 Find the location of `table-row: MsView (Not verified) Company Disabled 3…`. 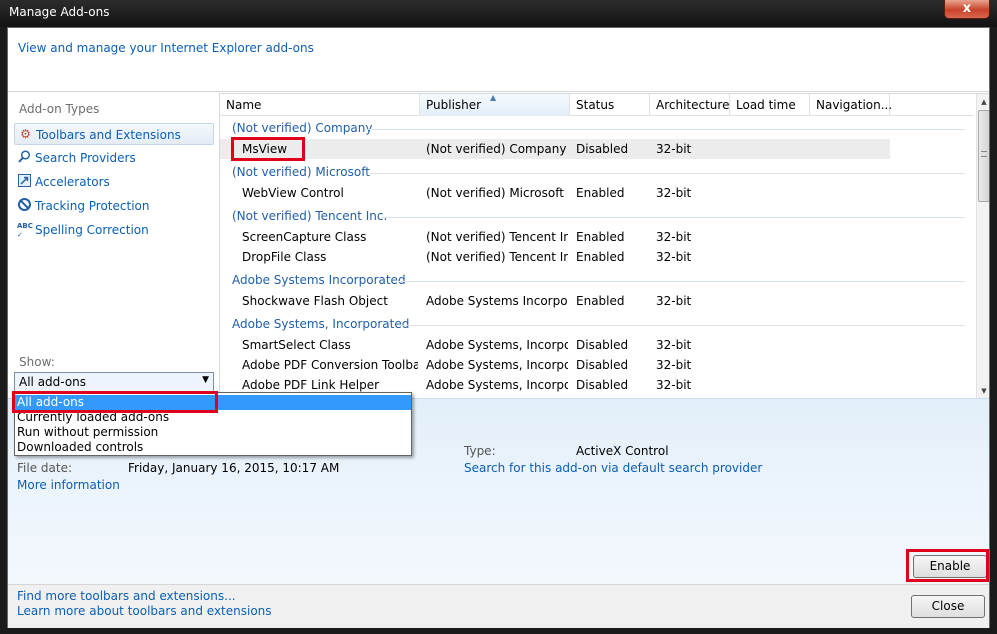

table-row: MsView (Not verified) Company Disabled 3… is located at coordinates (555, 149).